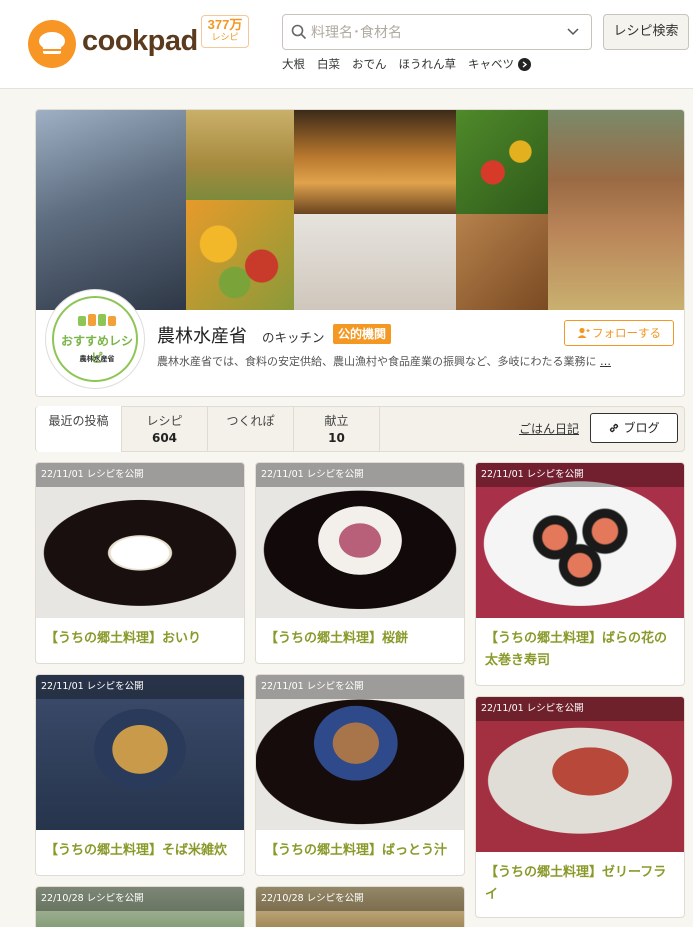 The image size is (693, 927). I want to click on cover-photo-pots, so click(375, 162).